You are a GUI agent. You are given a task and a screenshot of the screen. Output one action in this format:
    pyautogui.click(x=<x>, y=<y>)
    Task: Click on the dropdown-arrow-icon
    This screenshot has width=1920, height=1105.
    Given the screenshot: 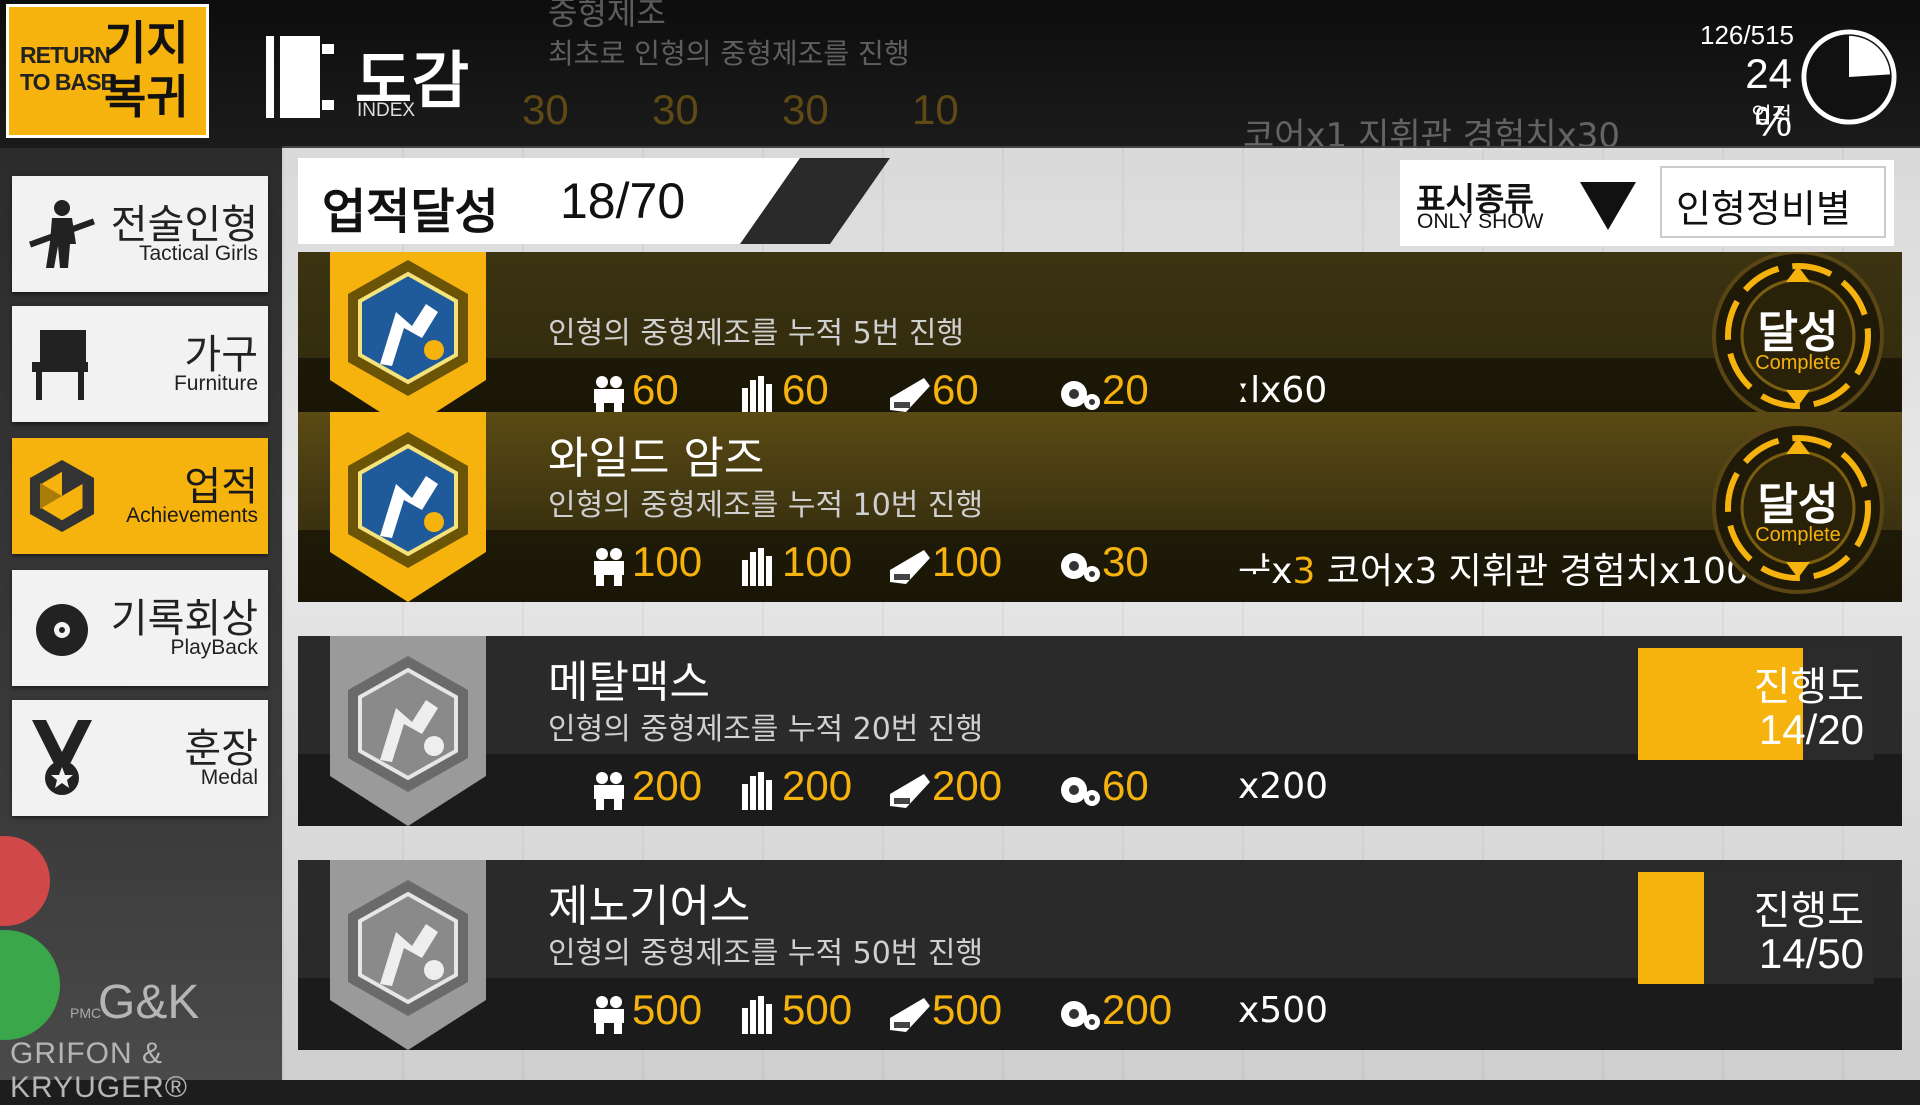 What is the action you would take?
    pyautogui.click(x=1608, y=206)
    